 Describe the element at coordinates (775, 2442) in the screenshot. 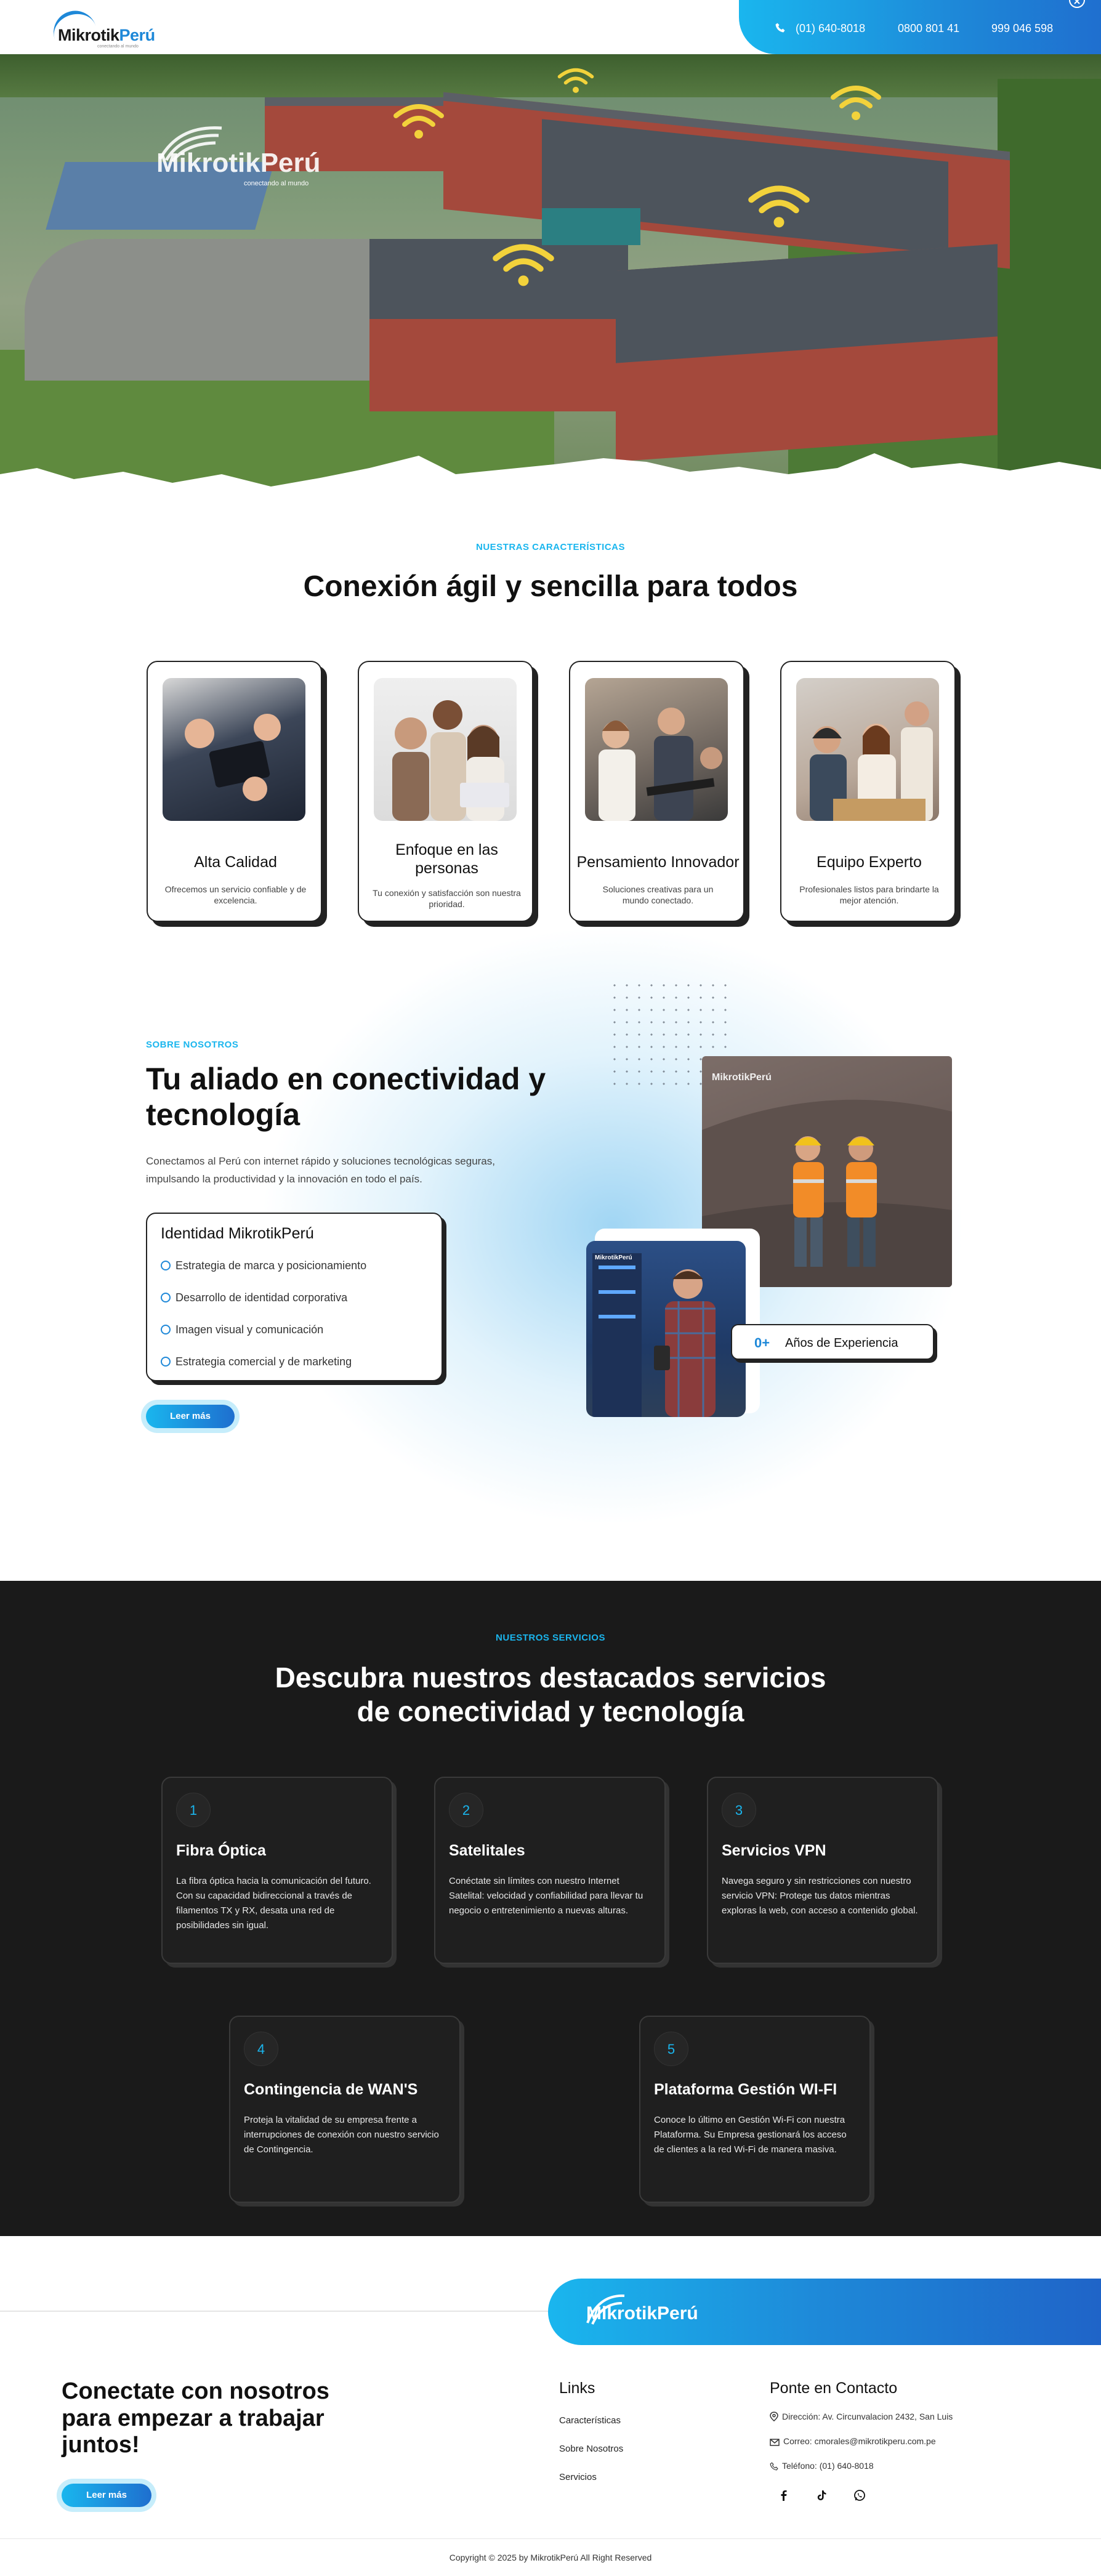

I see `mail-icon` at that location.